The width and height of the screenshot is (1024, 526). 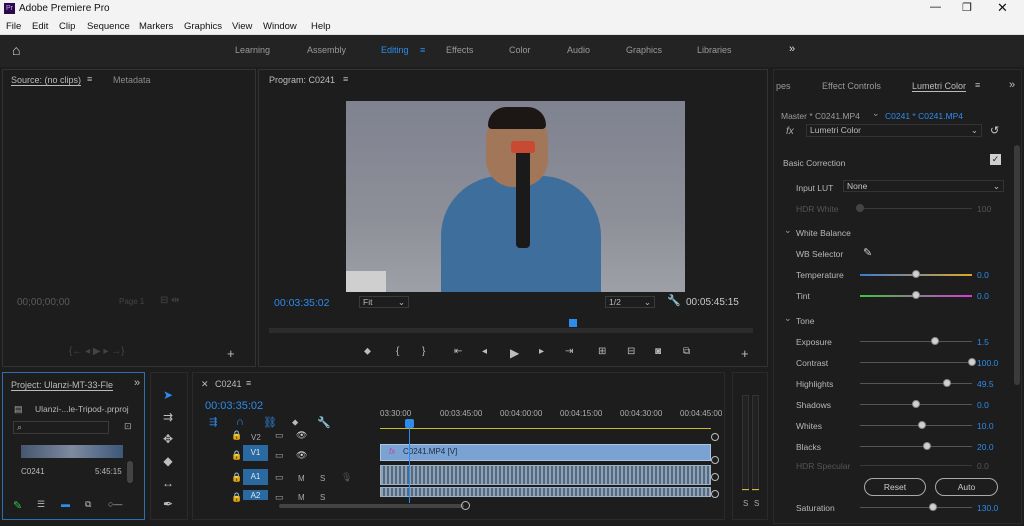 I want to click on v1-eye-icon: 👁, so click(x=301, y=455).